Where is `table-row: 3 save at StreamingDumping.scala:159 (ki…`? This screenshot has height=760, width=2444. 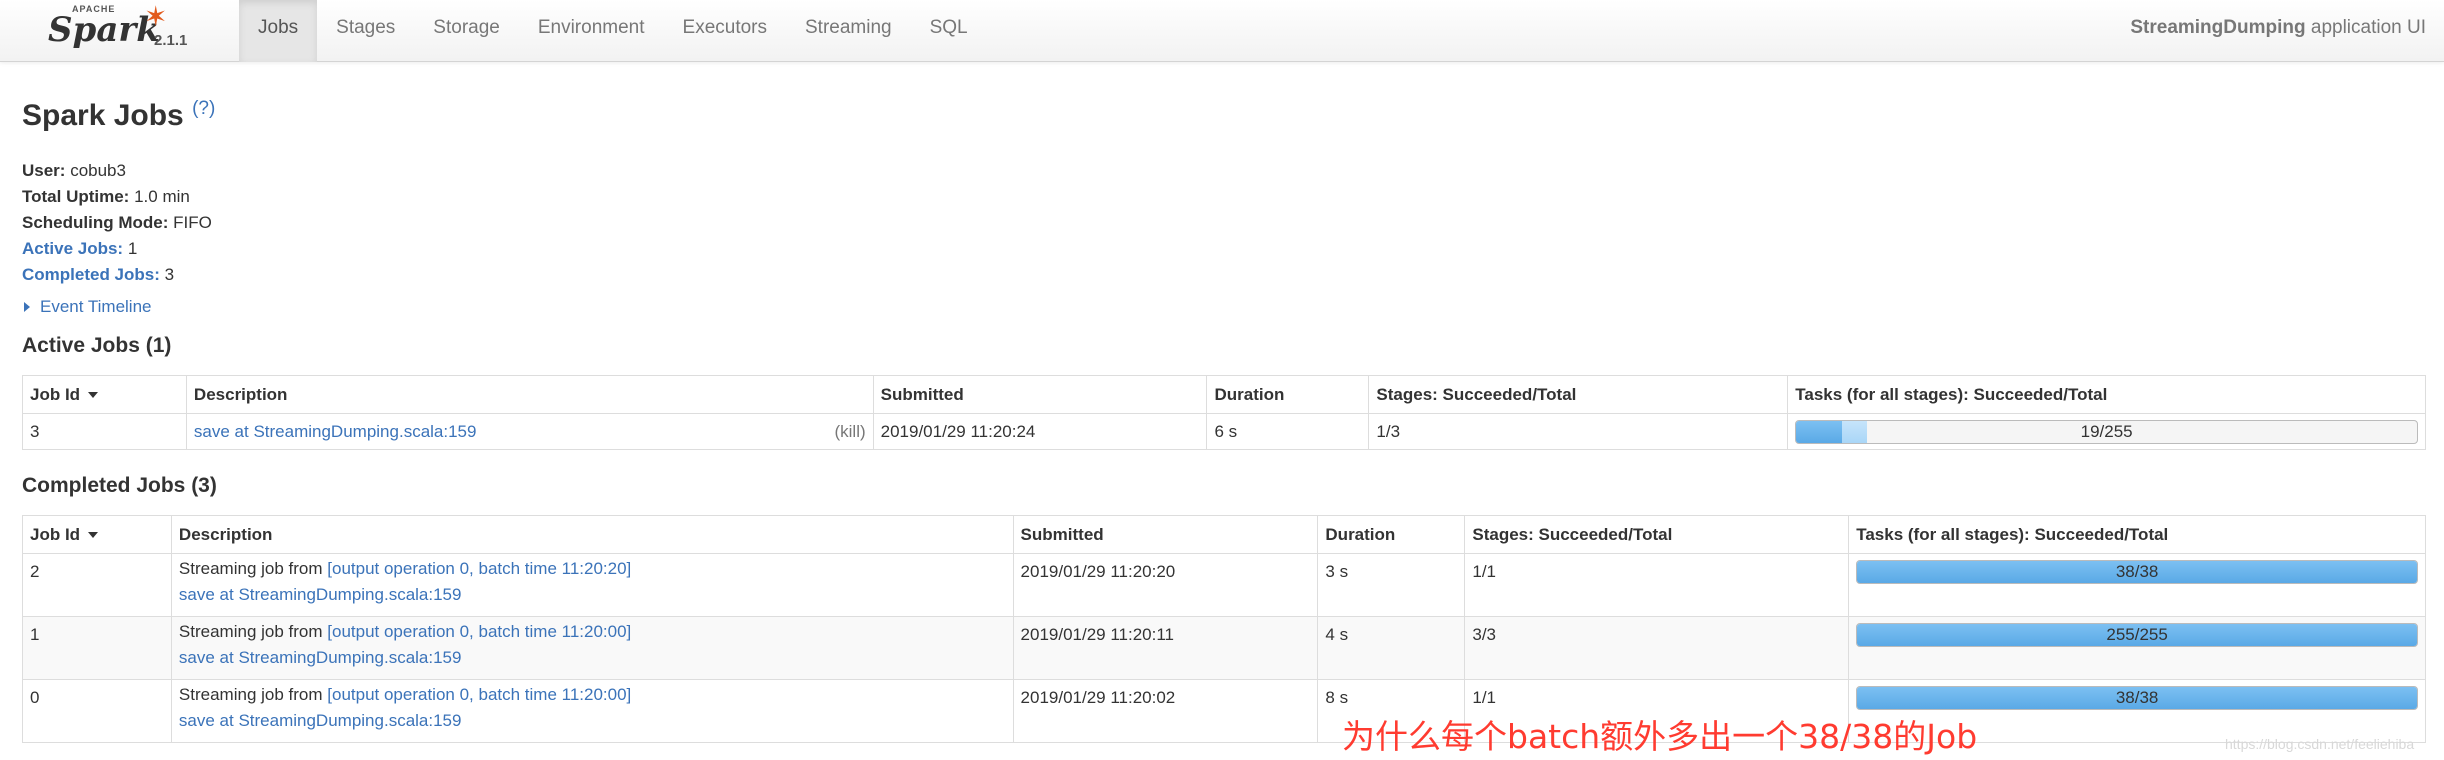 table-row: 3 save at StreamingDumping.scala:159 (ki… is located at coordinates (1224, 431).